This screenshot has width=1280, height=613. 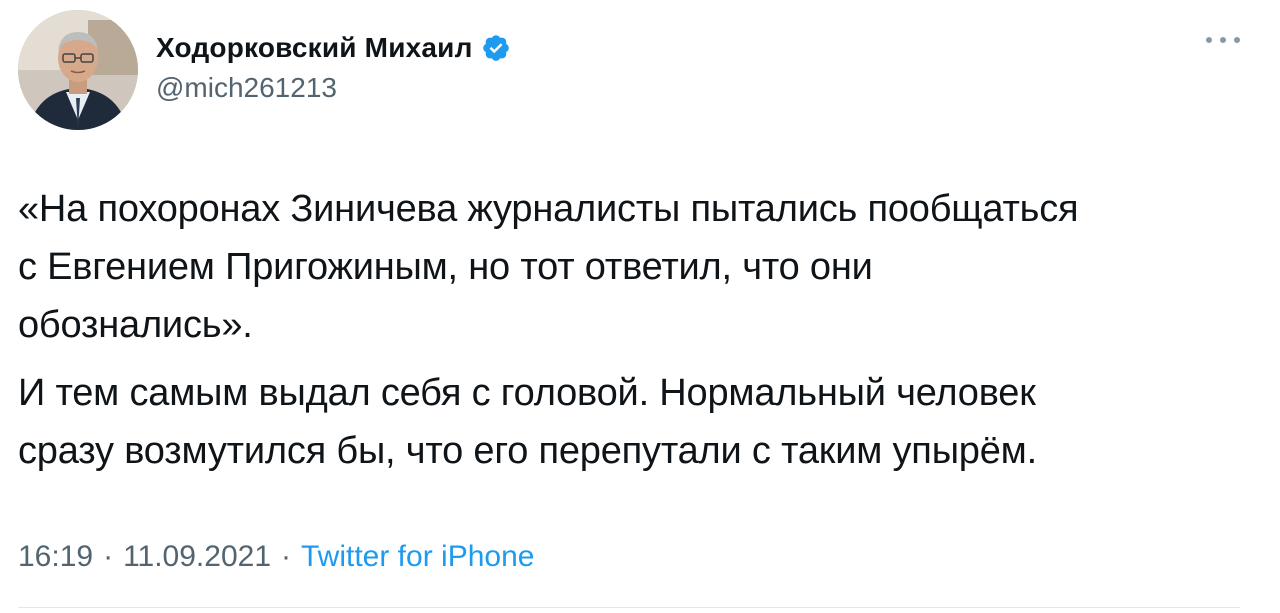 What do you see at coordinates (55, 557) in the screenshot?
I see `tweet-time: 16:19` at bounding box center [55, 557].